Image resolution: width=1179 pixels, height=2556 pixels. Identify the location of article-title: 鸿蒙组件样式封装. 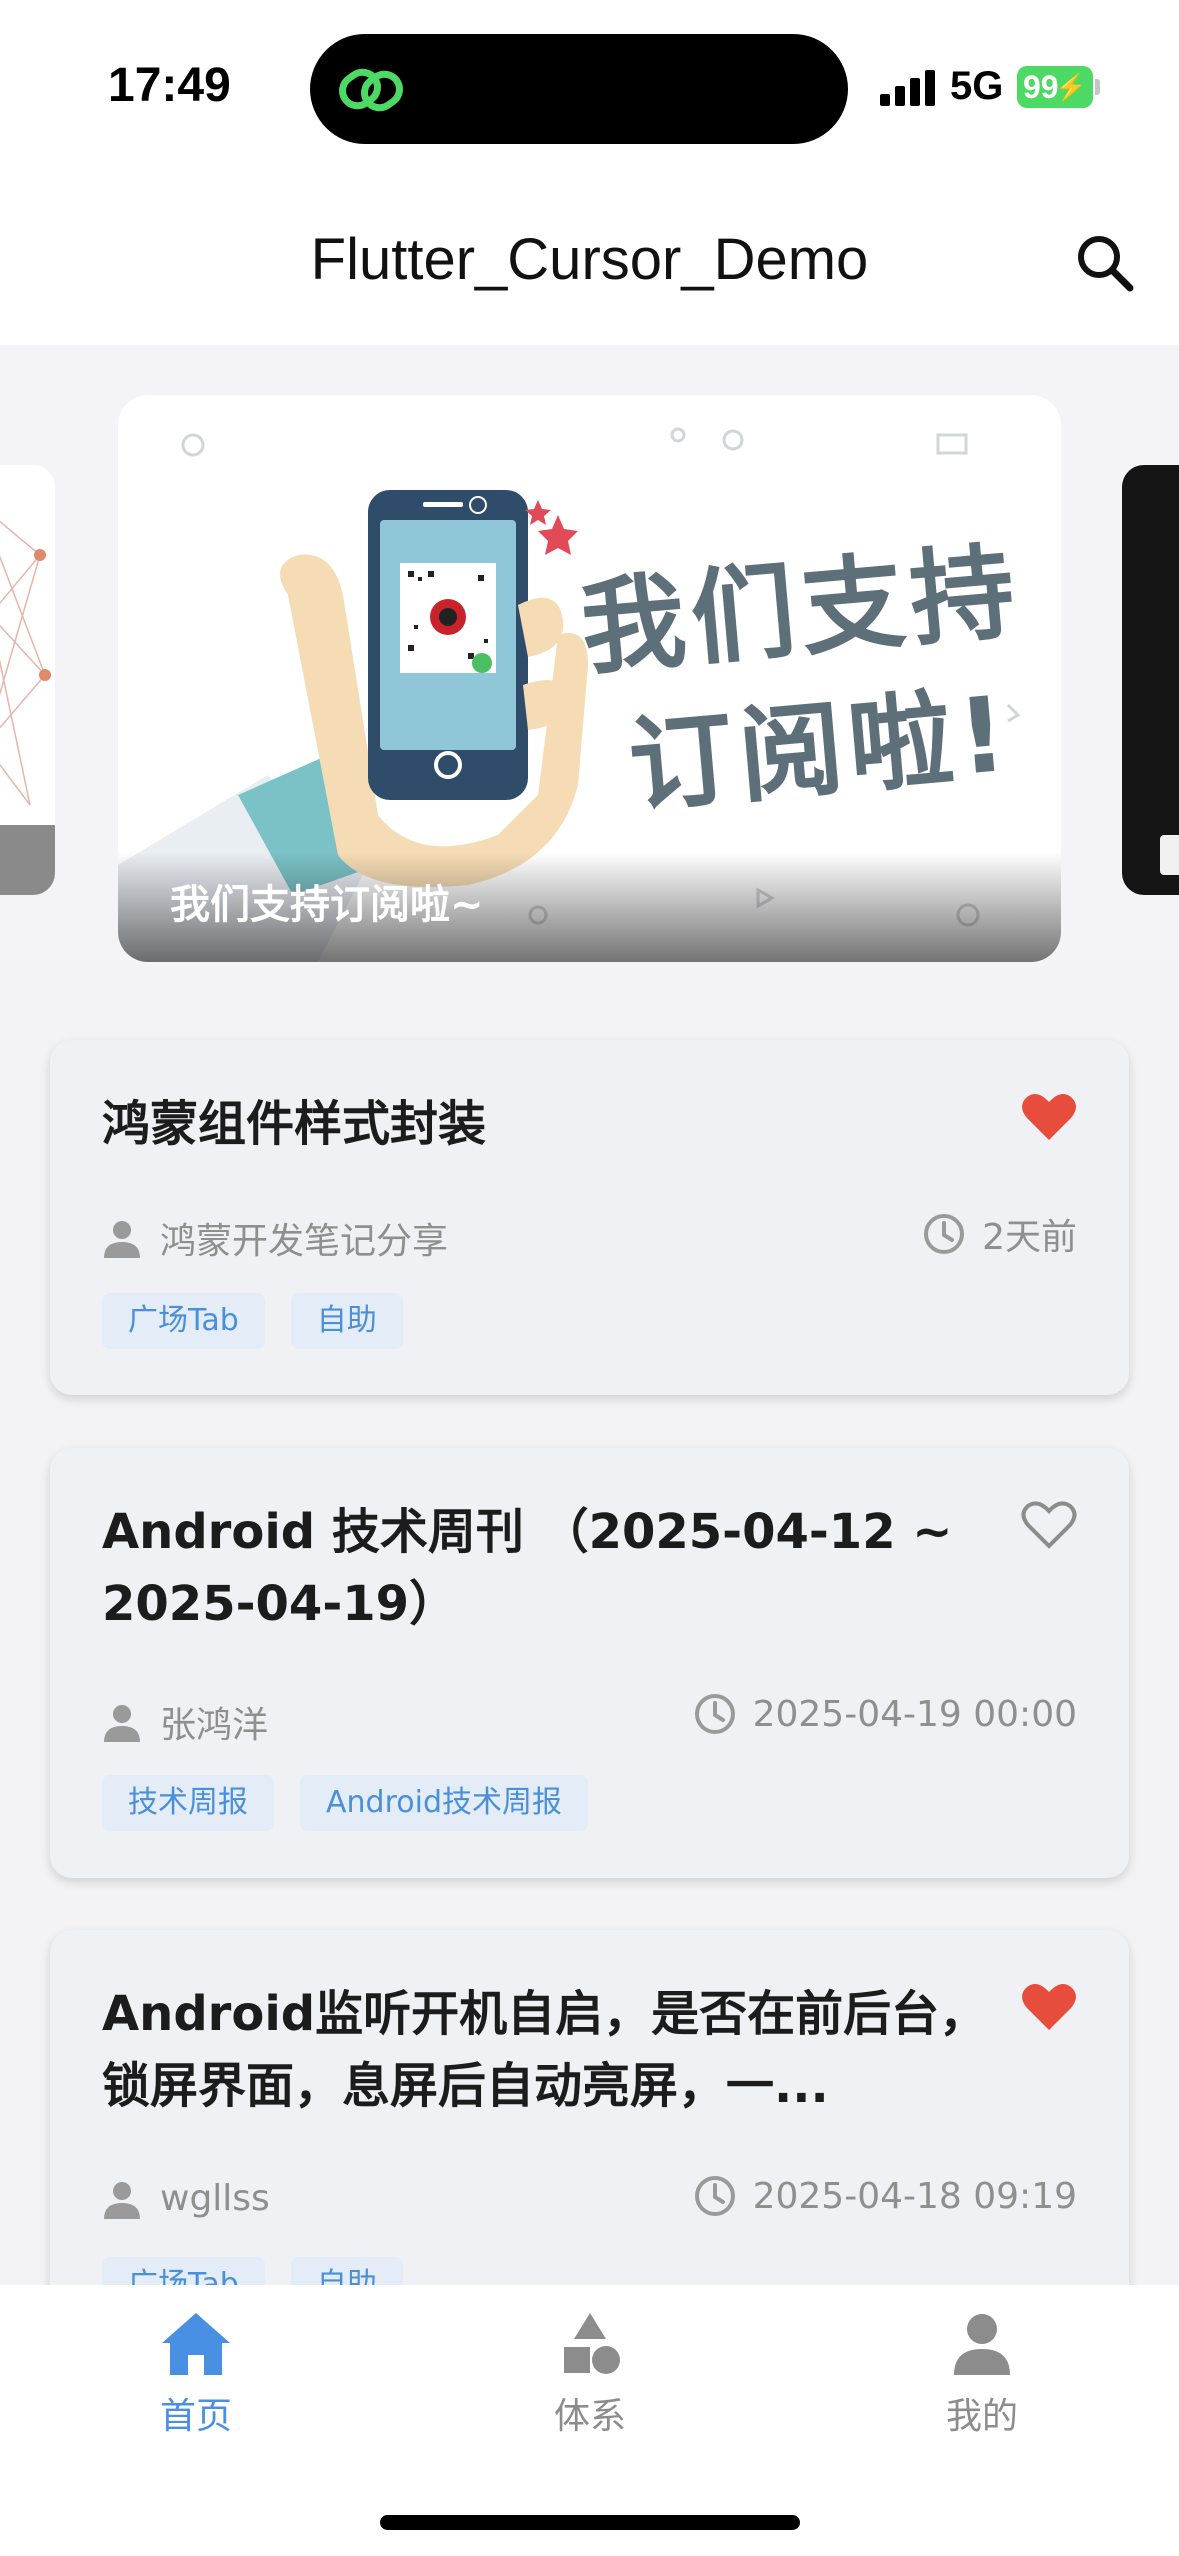
(294, 1124).